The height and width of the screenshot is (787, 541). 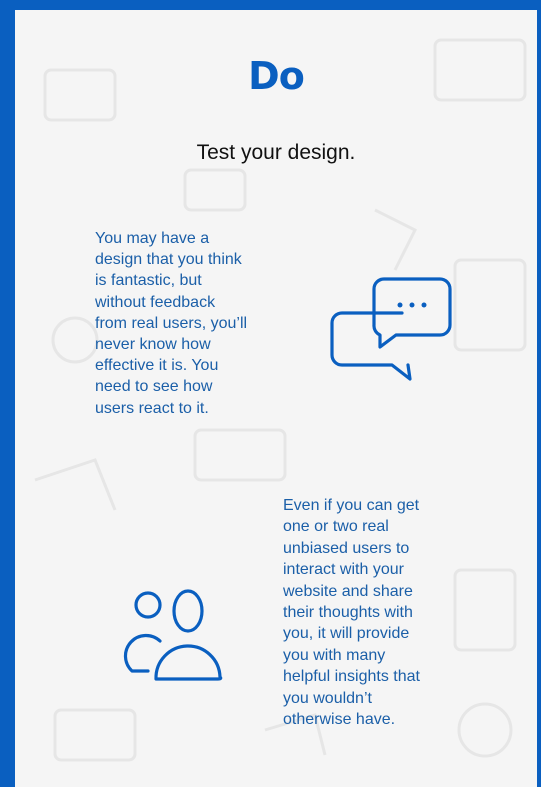 I want to click on left-border, so click(x=7, y=393).